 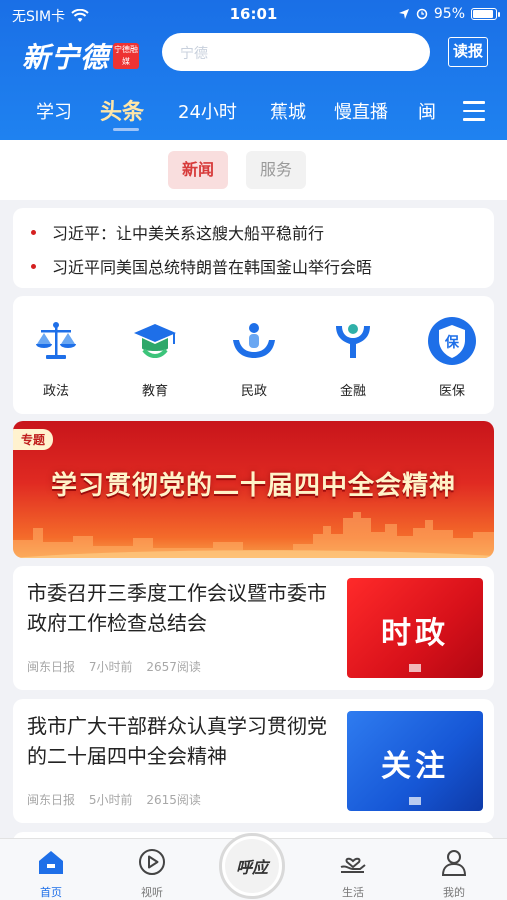 I want to click on search-input: 宁德, so click(x=296, y=52).